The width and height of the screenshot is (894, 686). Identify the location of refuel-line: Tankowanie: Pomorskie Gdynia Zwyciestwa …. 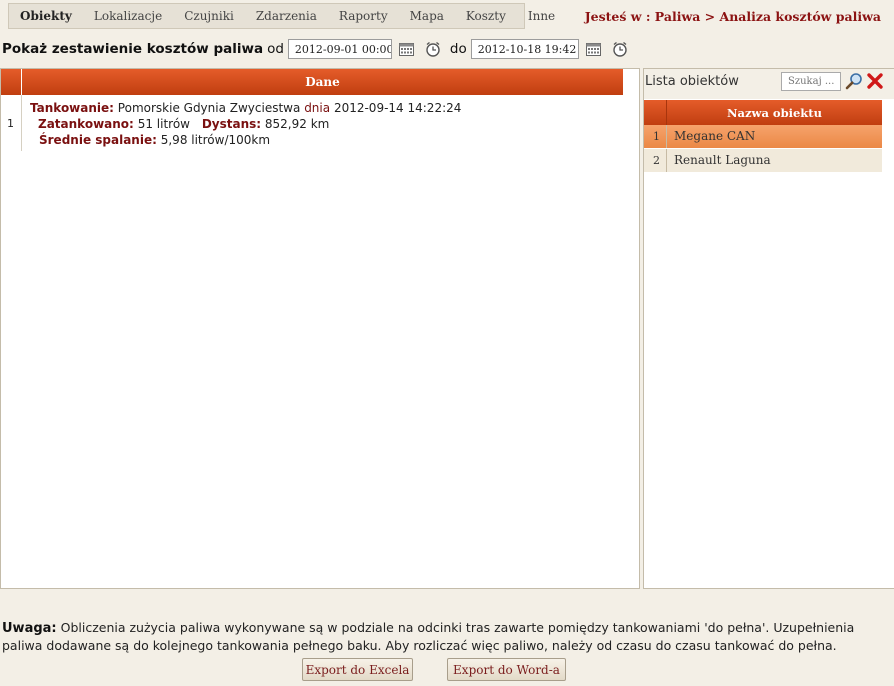
(245, 108).